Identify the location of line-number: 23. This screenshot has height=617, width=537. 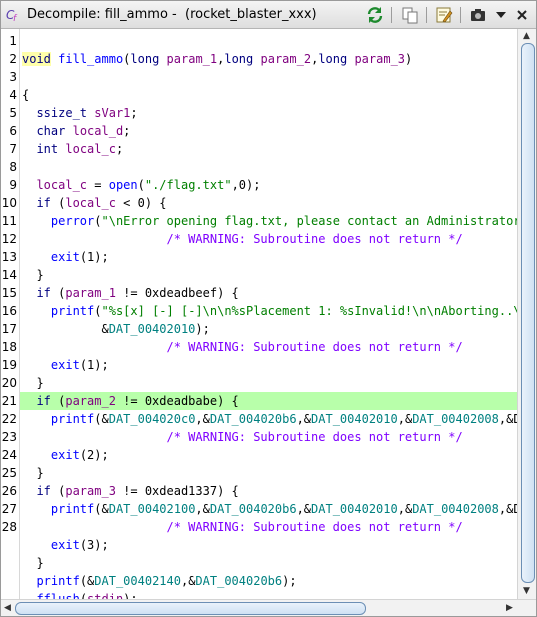
(9, 437).